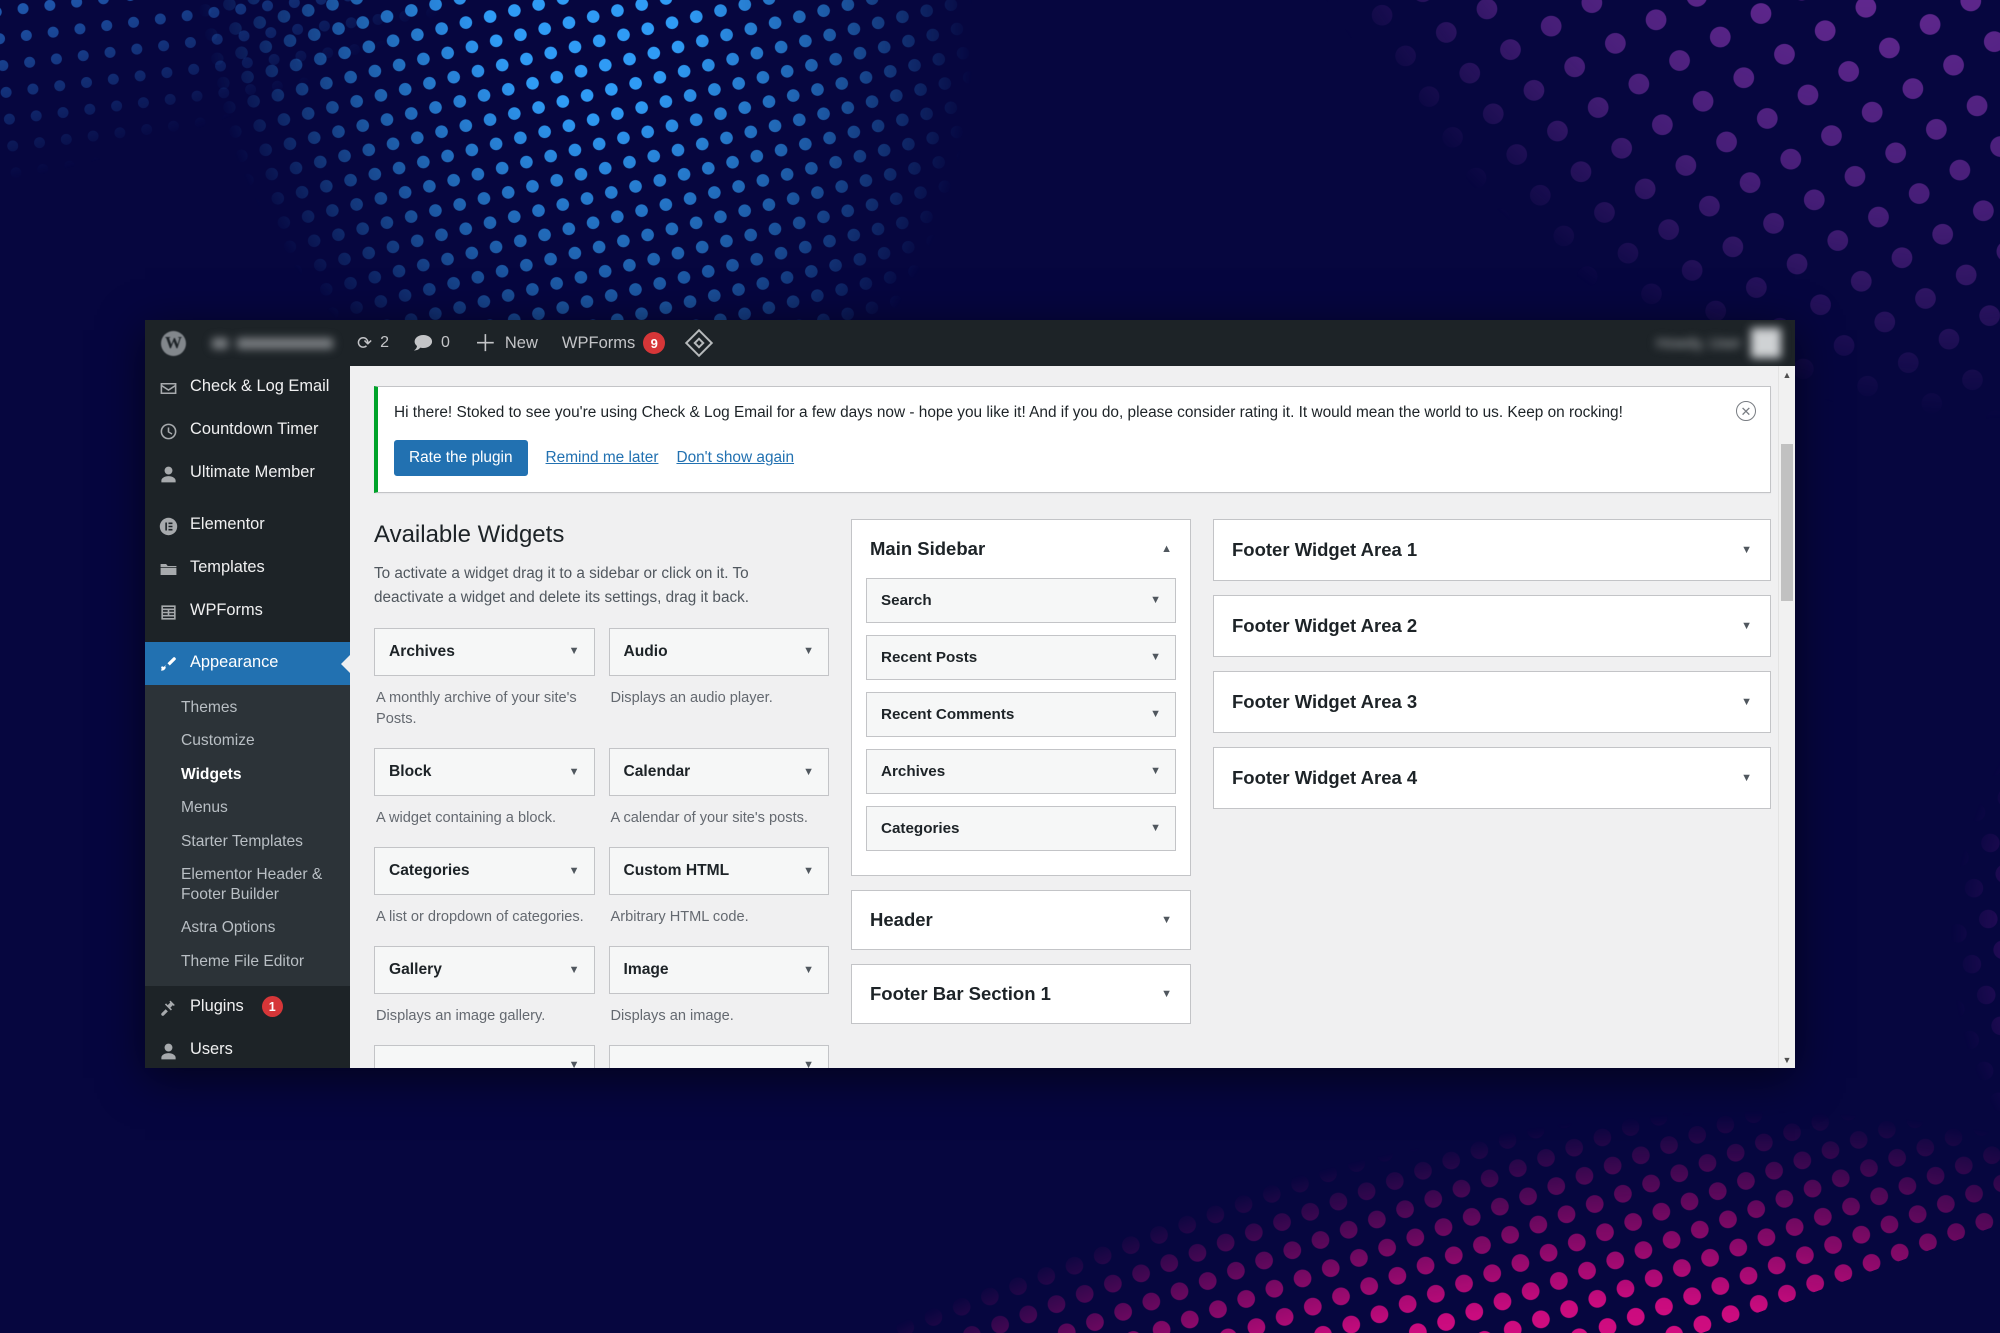  What do you see at coordinates (247, 841) in the screenshot?
I see `submenu-item-starter-templates: Starter Templates` at bounding box center [247, 841].